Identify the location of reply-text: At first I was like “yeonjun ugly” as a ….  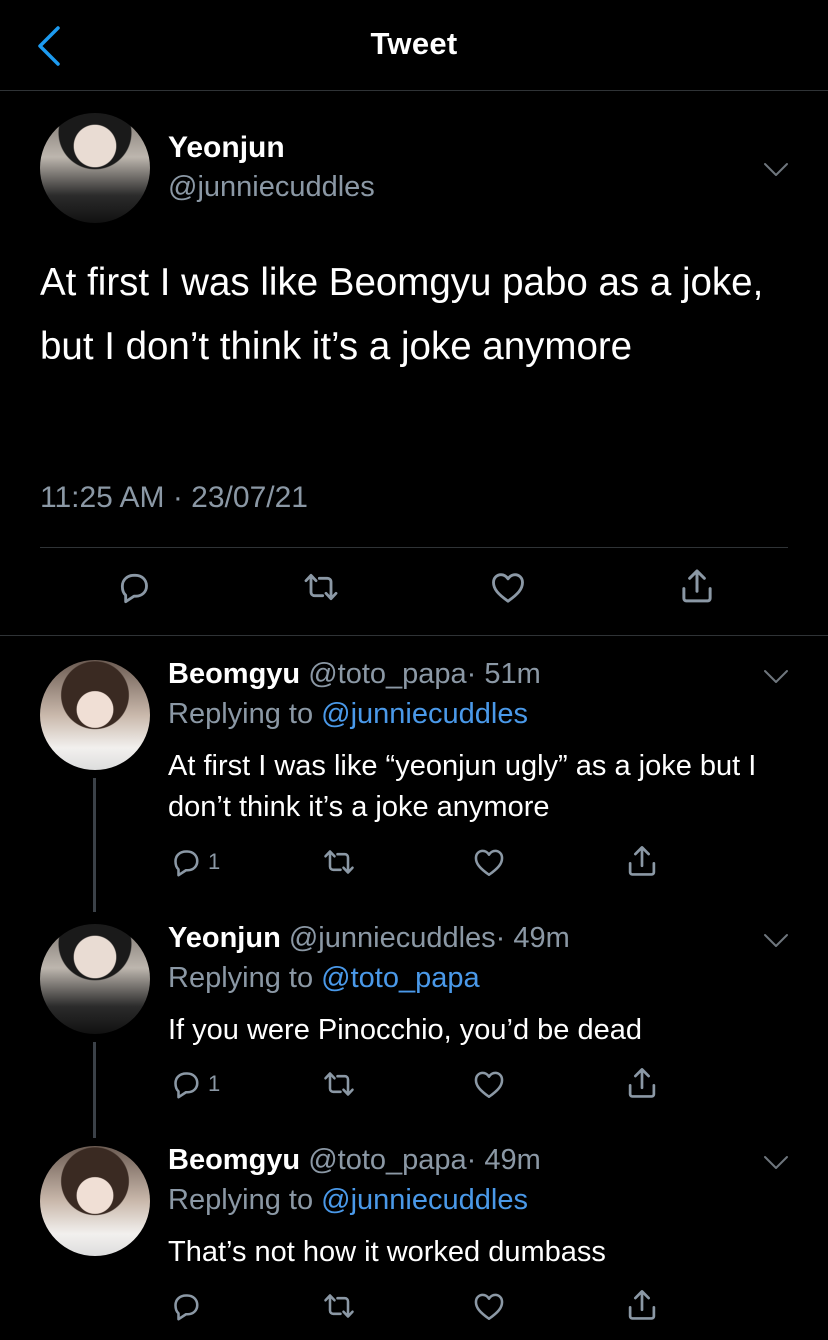
(462, 786).